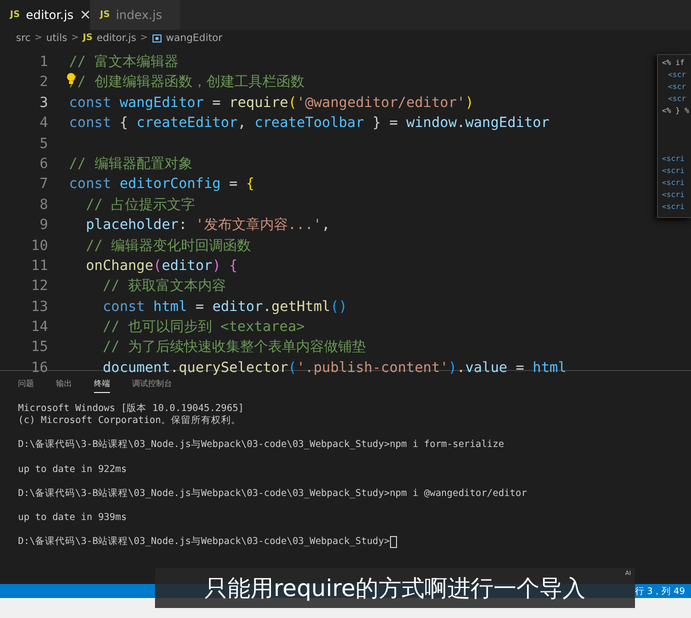 The height and width of the screenshot is (618, 691). I want to click on code-line: const html = editor.getHtml(), so click(225, 307).